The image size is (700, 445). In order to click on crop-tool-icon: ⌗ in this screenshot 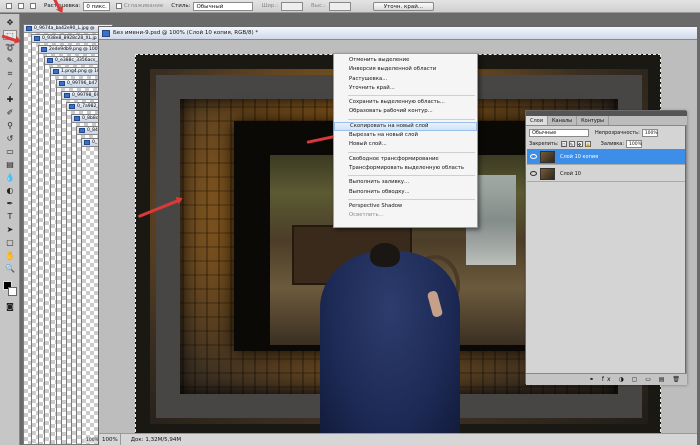, I will do `click(10, 74)`.